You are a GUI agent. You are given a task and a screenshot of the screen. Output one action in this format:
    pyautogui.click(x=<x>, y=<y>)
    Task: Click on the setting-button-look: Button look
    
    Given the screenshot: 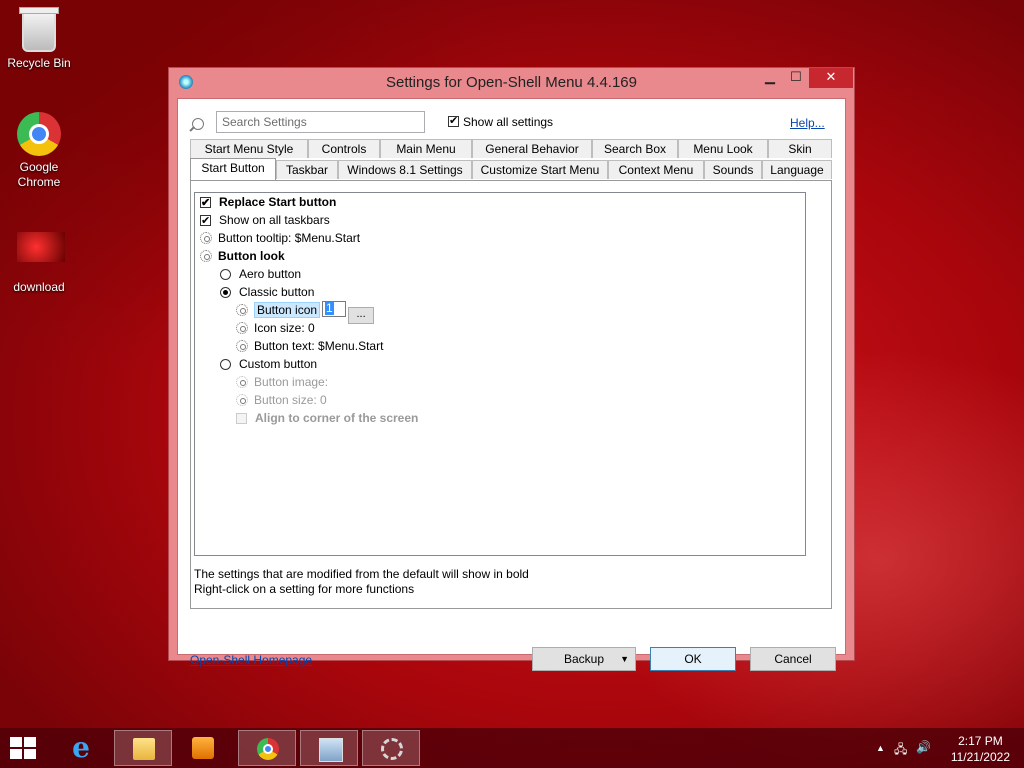 What is the action you would take?
    pyautogui.click(x=242, y=256)
    